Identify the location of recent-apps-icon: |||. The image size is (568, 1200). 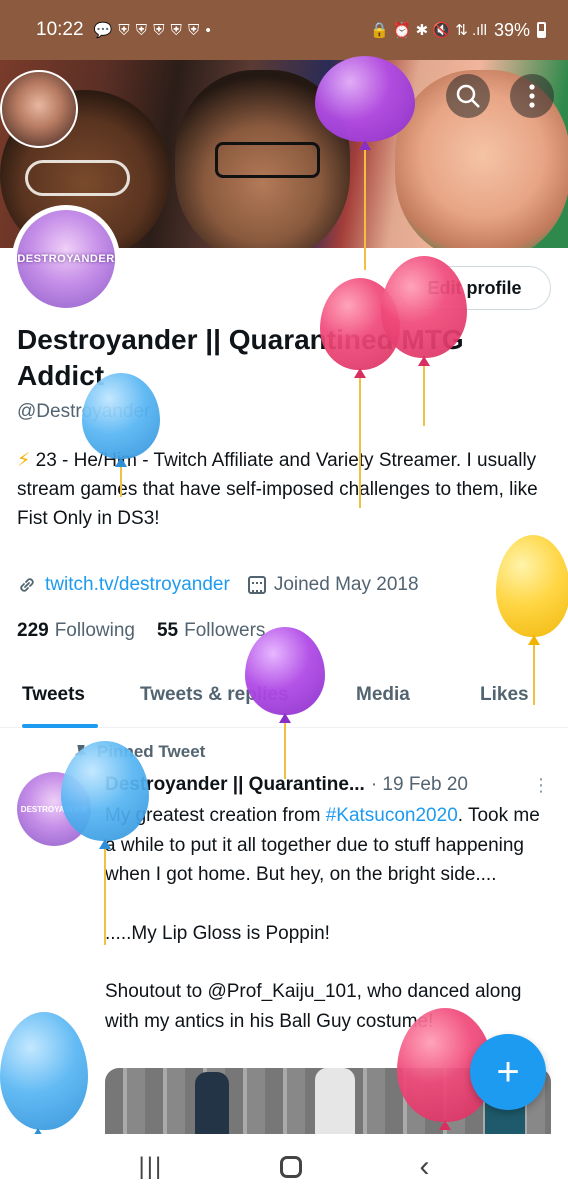
(151, 1167).